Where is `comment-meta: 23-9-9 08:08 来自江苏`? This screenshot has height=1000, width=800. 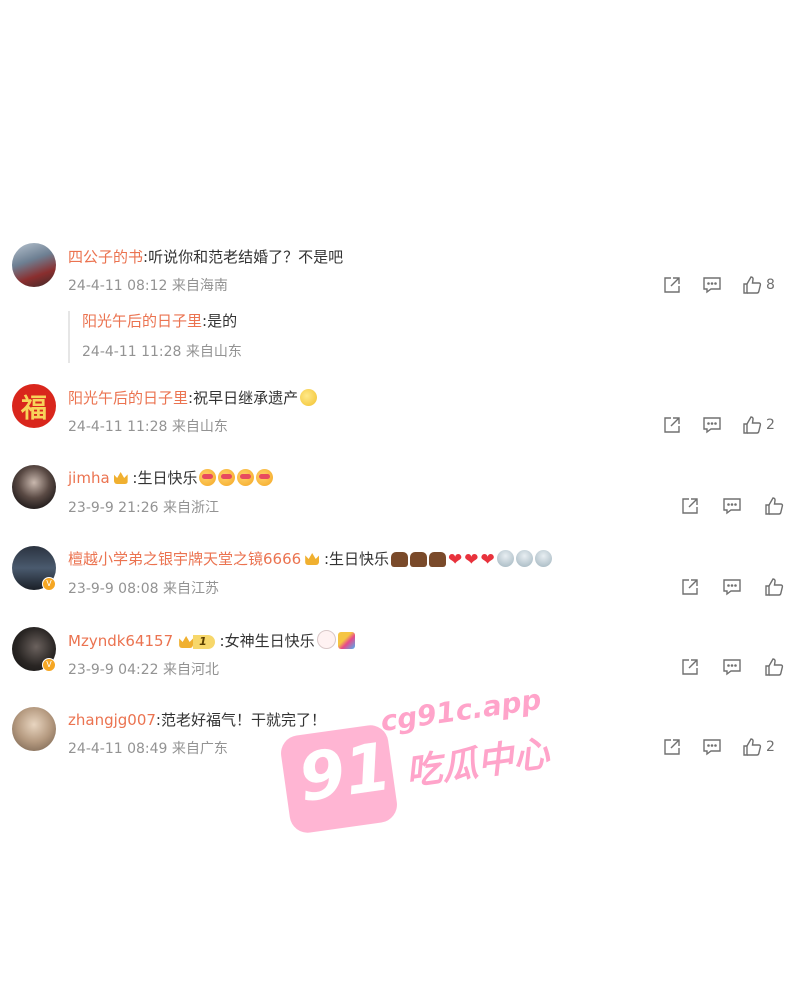 comment-meta: 23-9-9 08:08 来自江苏 is located at coordinates (143, 589).